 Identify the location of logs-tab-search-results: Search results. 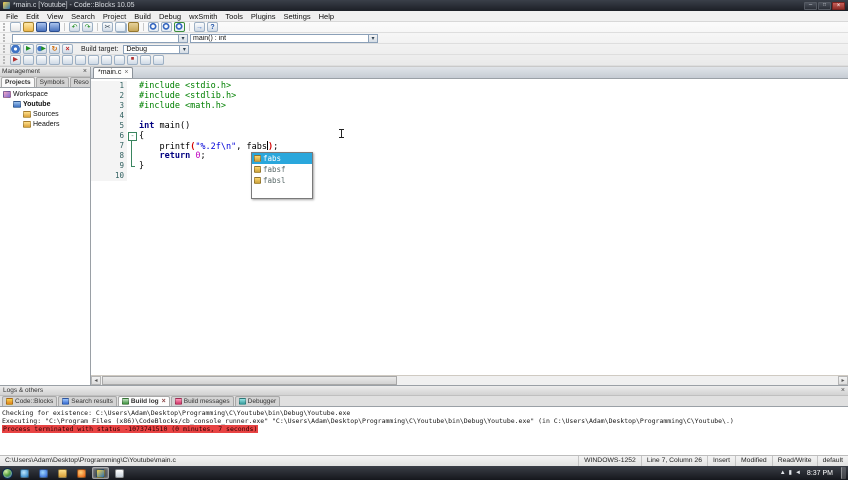
(87, 401).